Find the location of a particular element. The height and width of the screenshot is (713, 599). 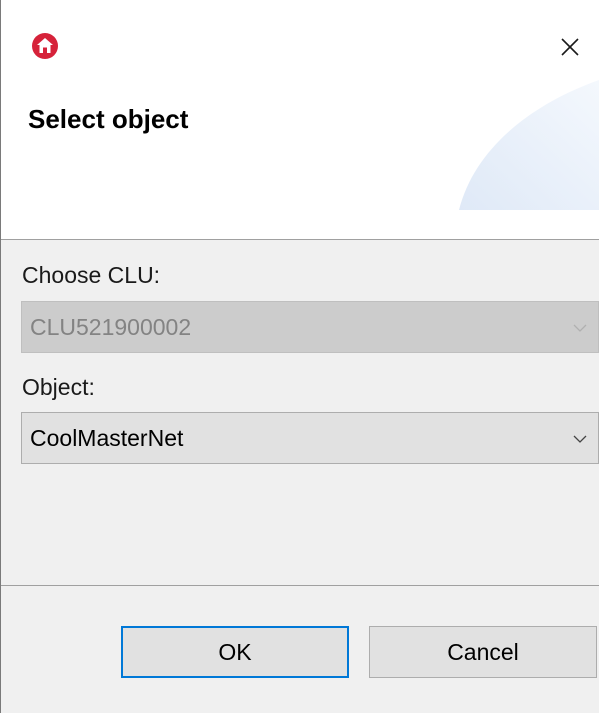

header-spacer is located at coordinates (300, 225).